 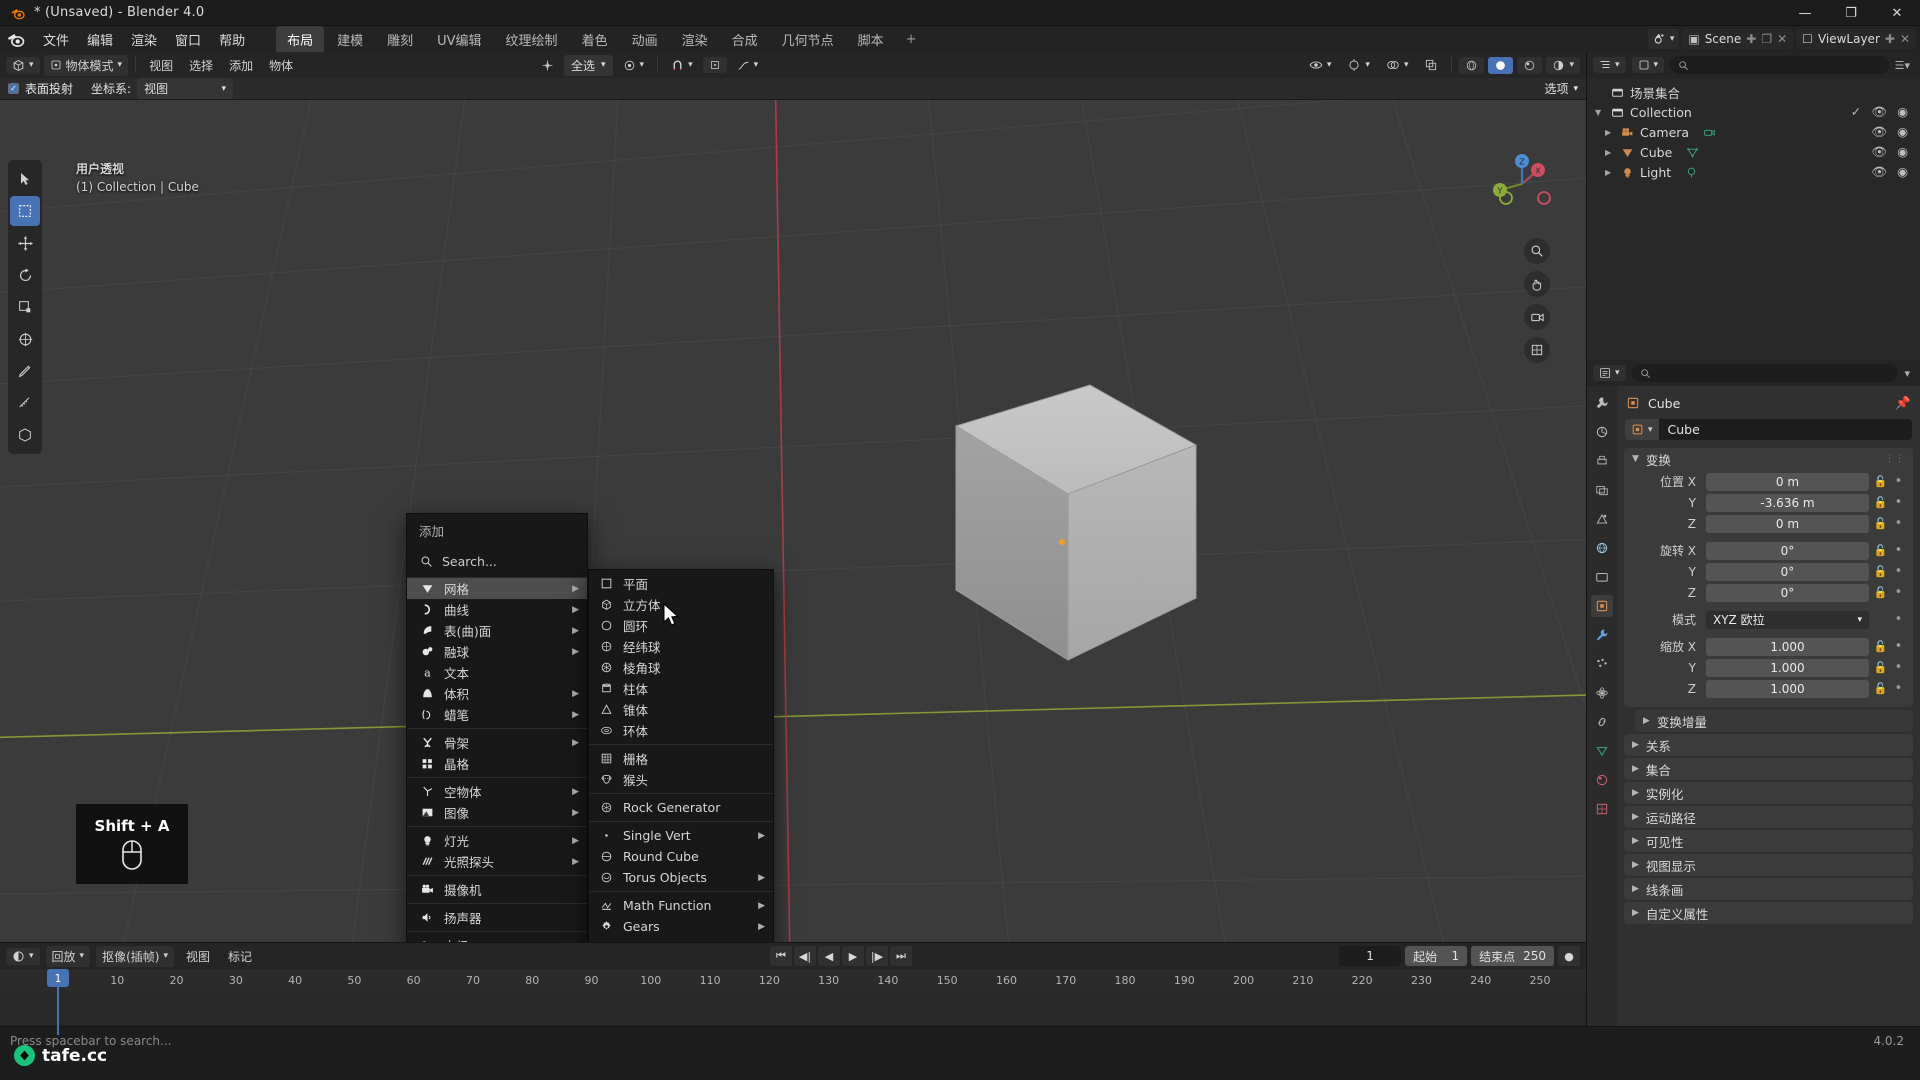 I want to click on tab-constraints, so click(x=1602, y=722).